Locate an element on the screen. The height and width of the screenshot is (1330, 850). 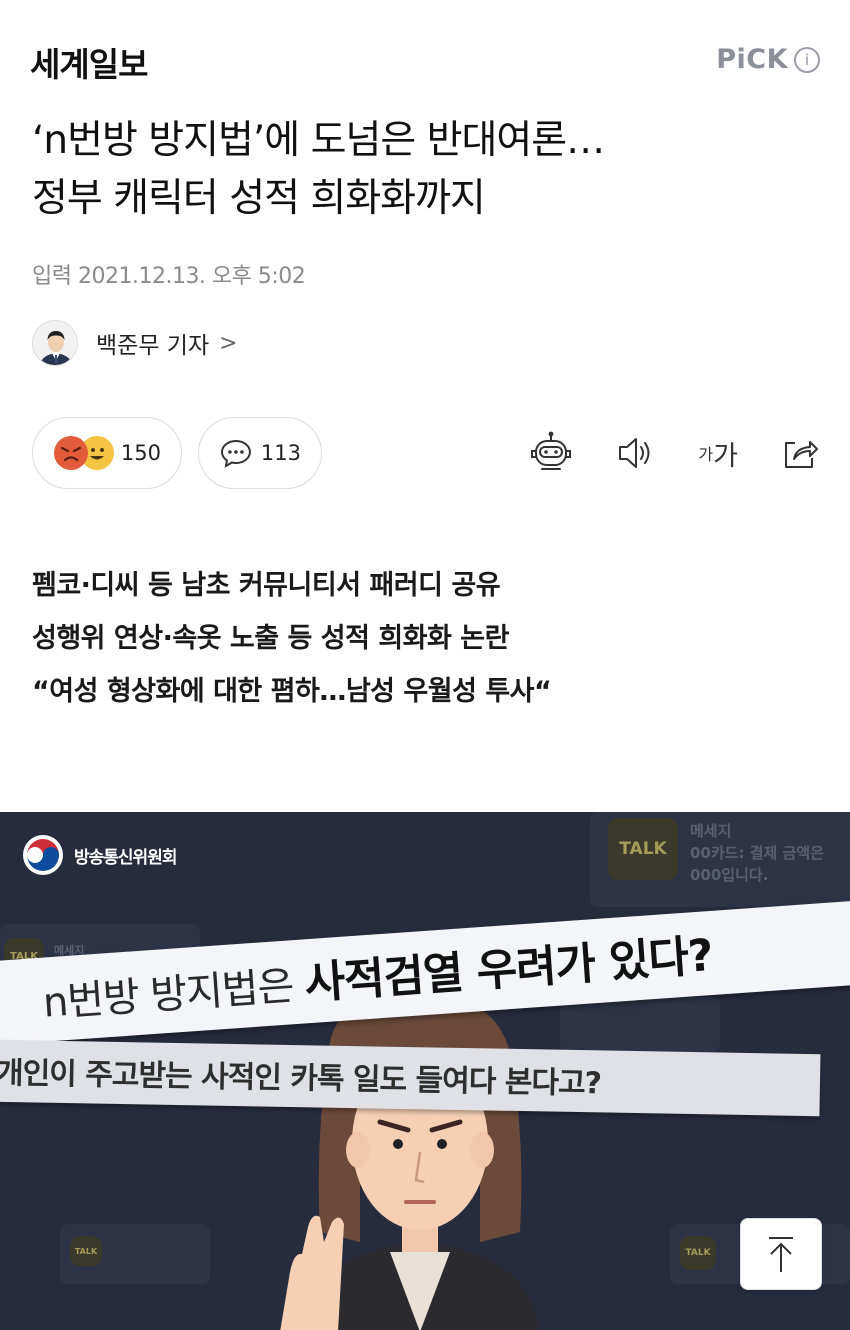
speaker-icon is located at coordinates (634, 453).